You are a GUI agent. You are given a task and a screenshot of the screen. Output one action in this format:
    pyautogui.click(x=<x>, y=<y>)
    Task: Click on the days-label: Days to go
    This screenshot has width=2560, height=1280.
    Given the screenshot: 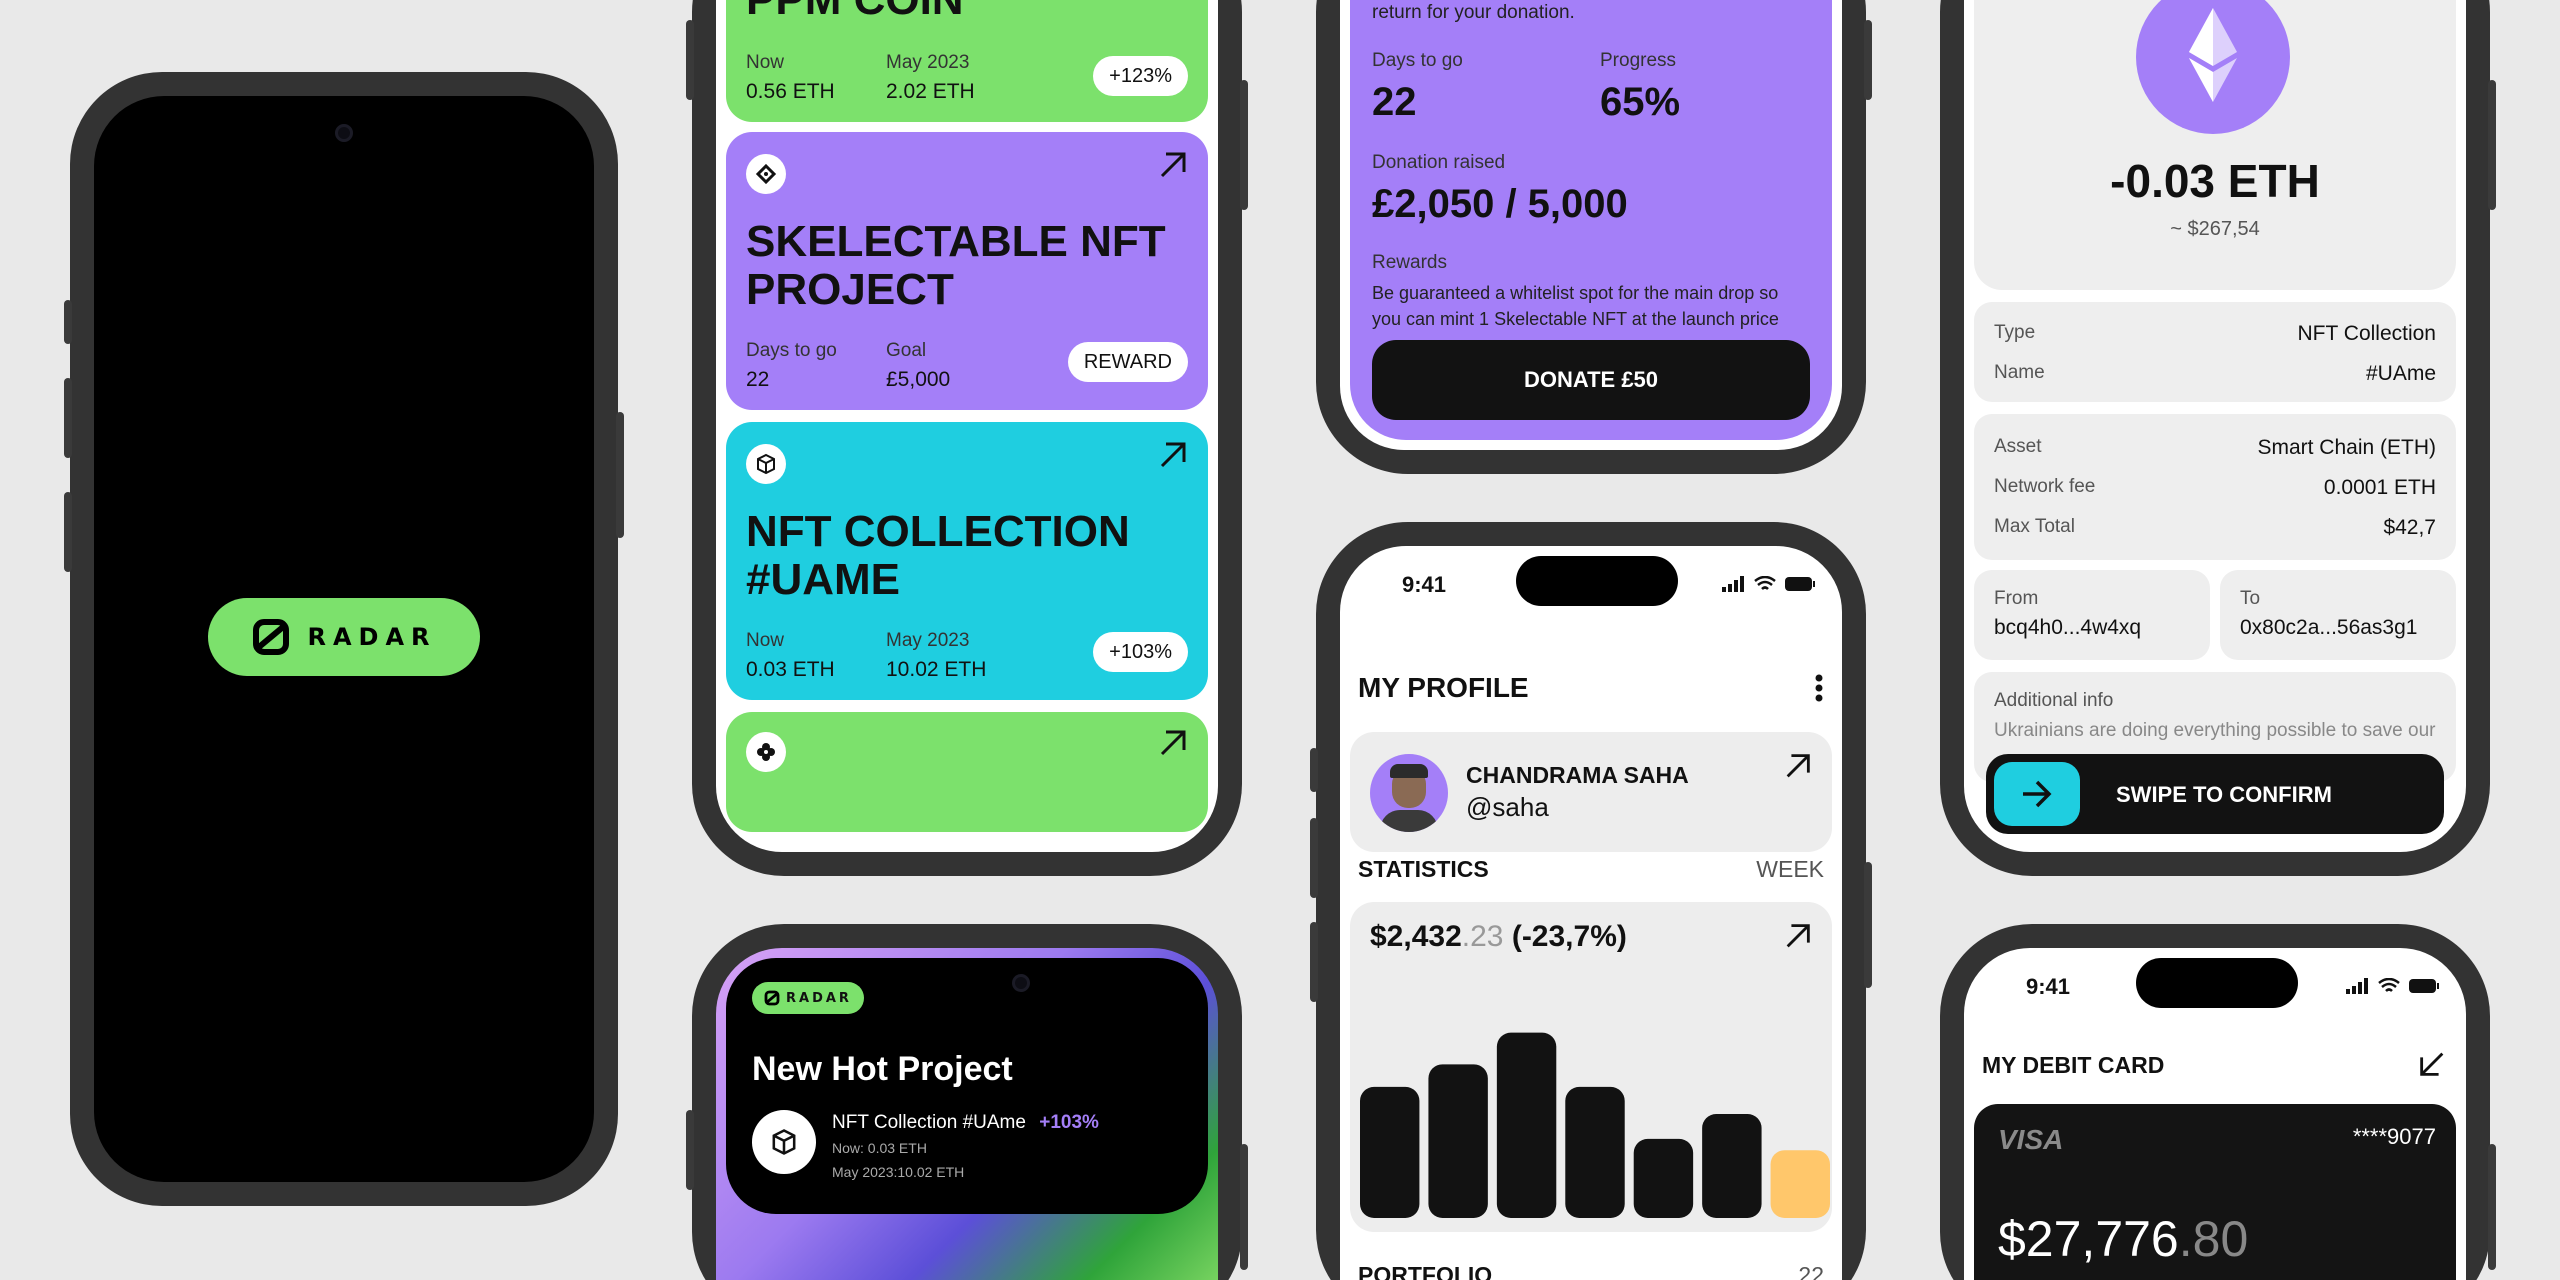 What is the action you would take?
    pyautogui.click(x=1417, y=60)
    